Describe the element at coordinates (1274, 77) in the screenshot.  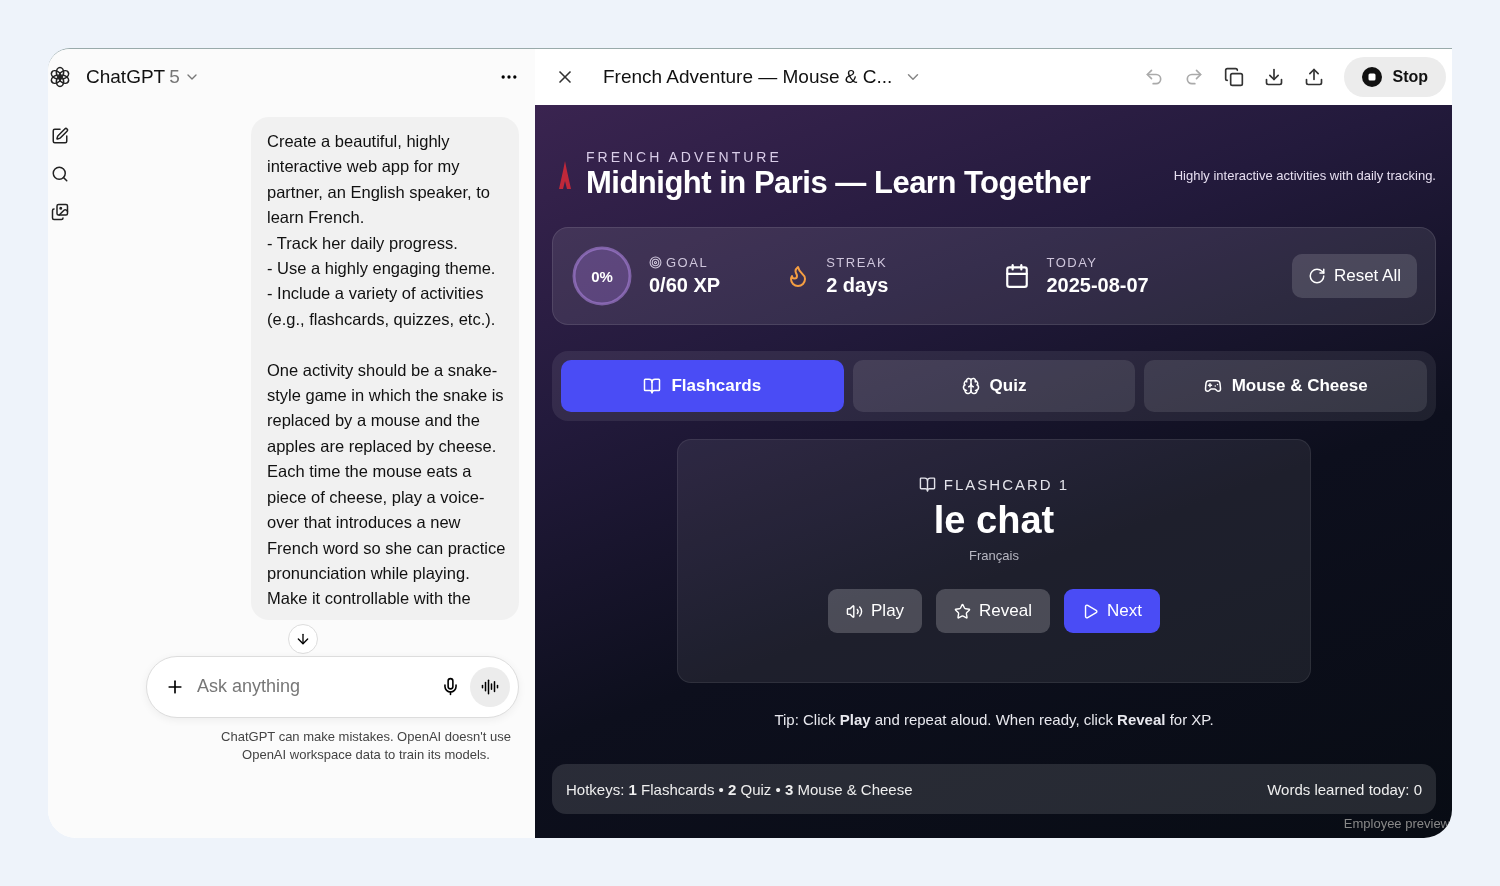
I see `download-icon` at that location.